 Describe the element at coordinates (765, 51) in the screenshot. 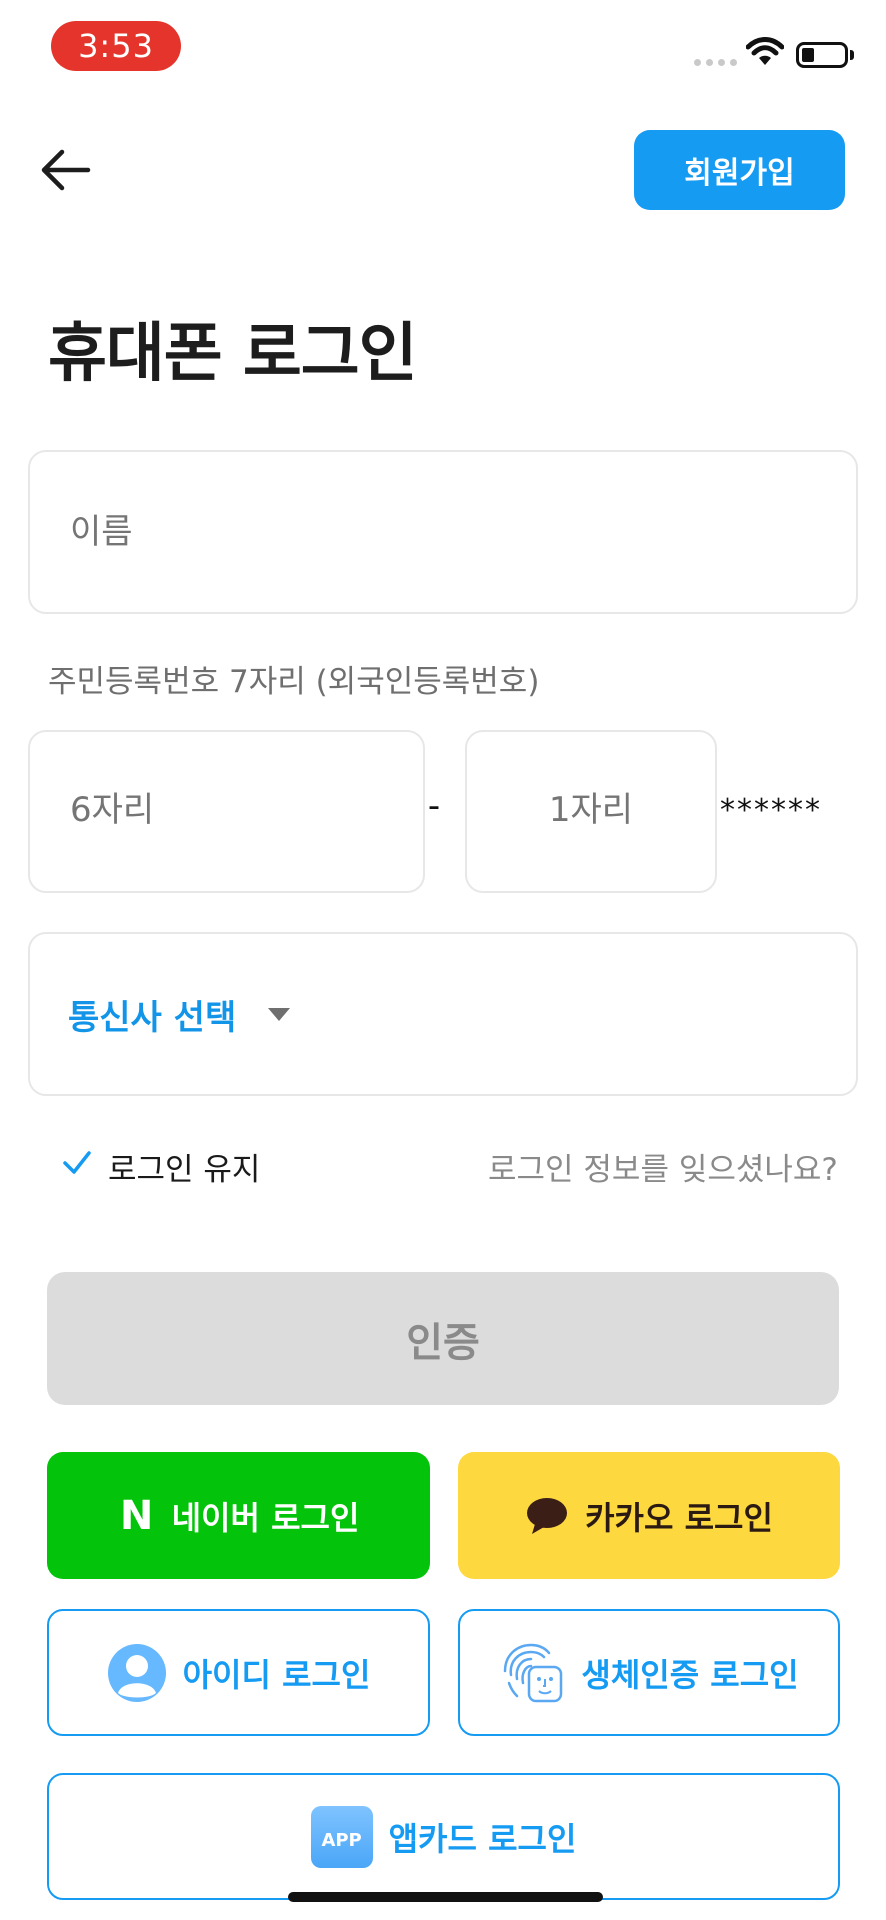

I see `wifi-icon` at that location.